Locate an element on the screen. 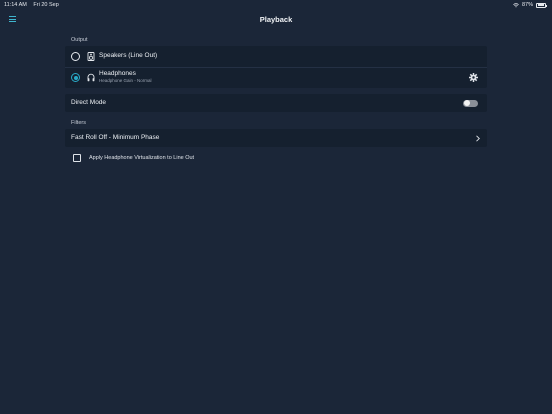  battery-icon is located at coordinates (541, 5).